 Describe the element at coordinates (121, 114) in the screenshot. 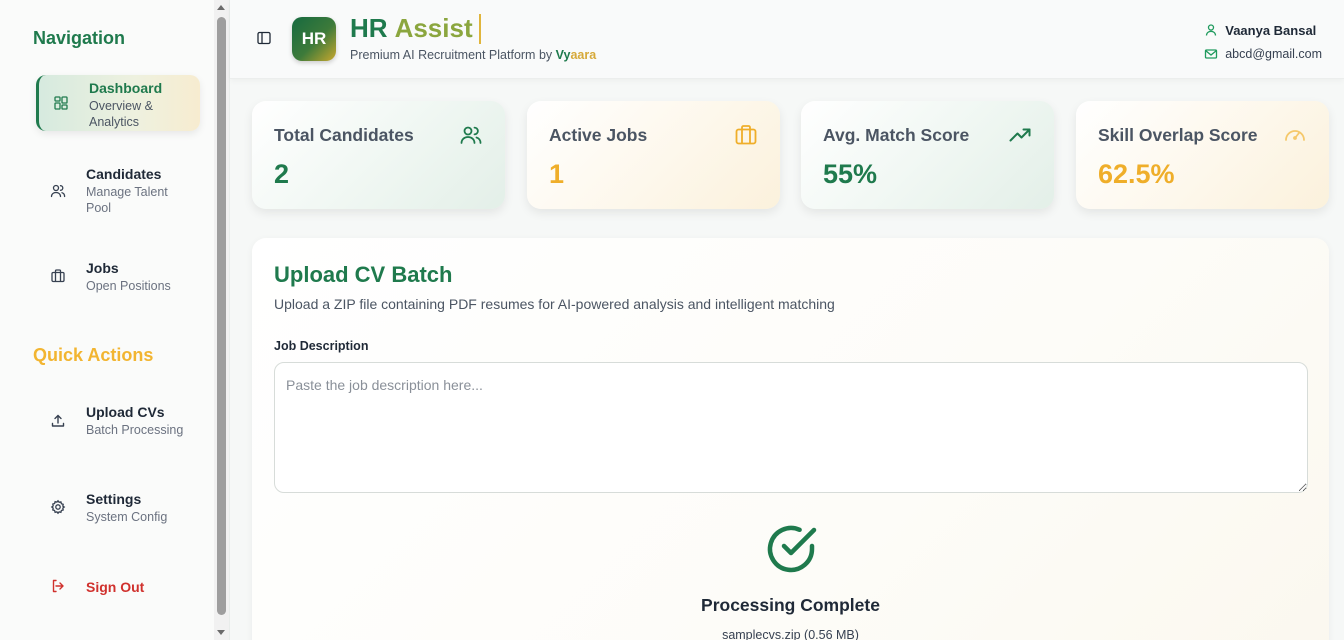

I see `sidebar-item-sub: Overview & Analytics` at that location.